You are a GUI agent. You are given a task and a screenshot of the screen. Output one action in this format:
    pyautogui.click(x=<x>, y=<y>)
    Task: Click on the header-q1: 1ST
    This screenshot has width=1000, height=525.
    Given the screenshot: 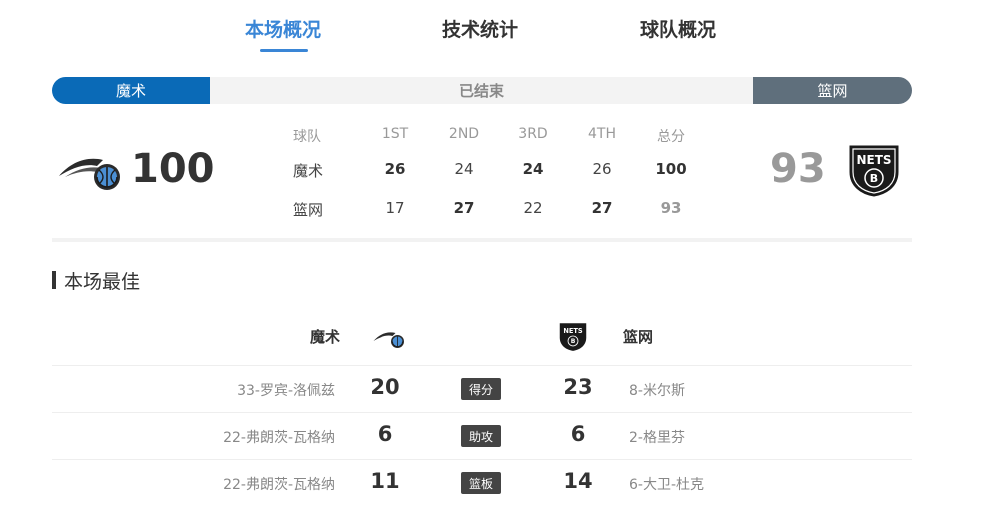 What is the action you would take?
    pyautogui.click(x=395, y=134)
    